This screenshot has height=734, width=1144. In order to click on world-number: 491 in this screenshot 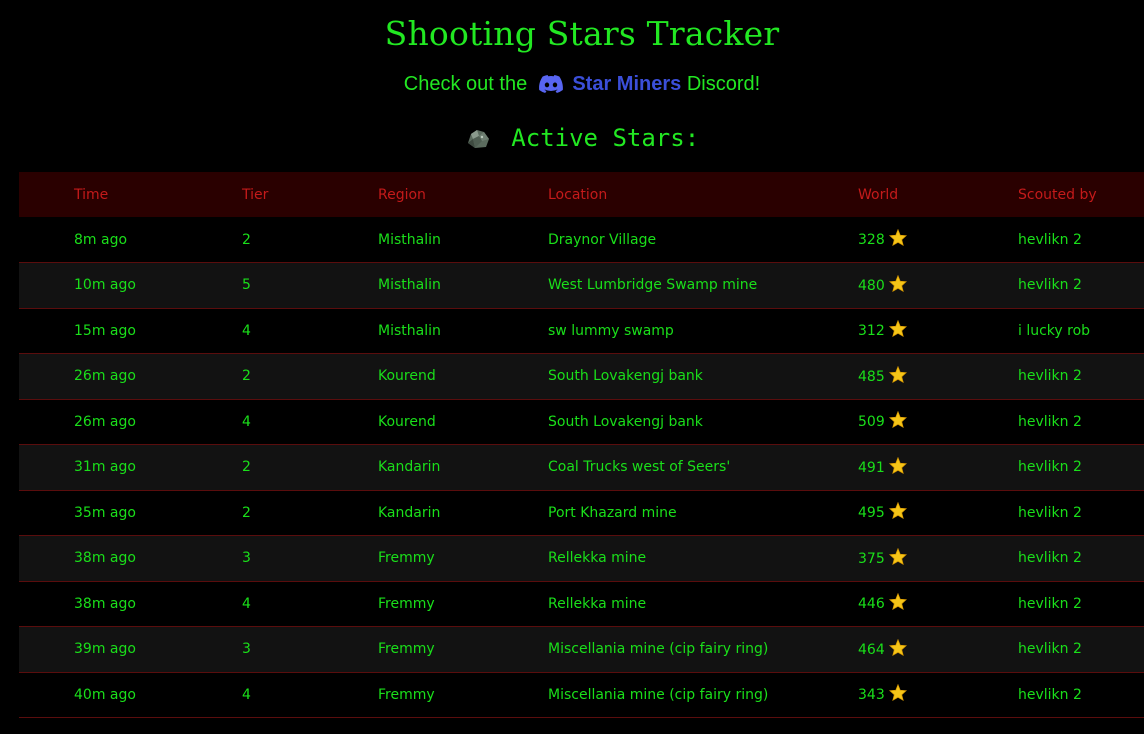, I will do `click(871, 468)`.